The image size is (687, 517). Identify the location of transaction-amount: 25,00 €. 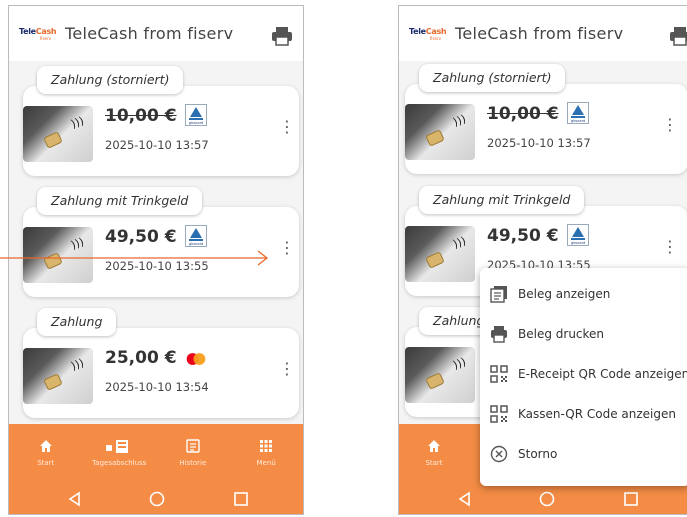
(141, 358).